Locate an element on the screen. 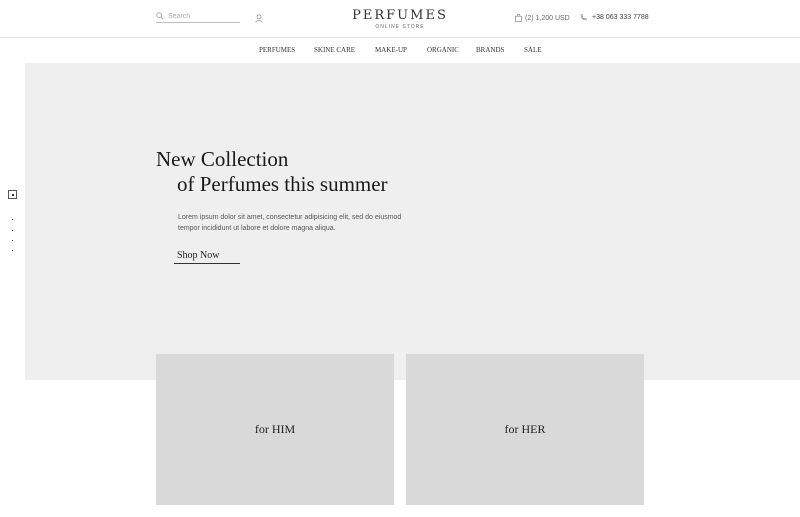 The height and width of the screenshot is (517, 800). phone-icon is located at coordinates (583, 17).